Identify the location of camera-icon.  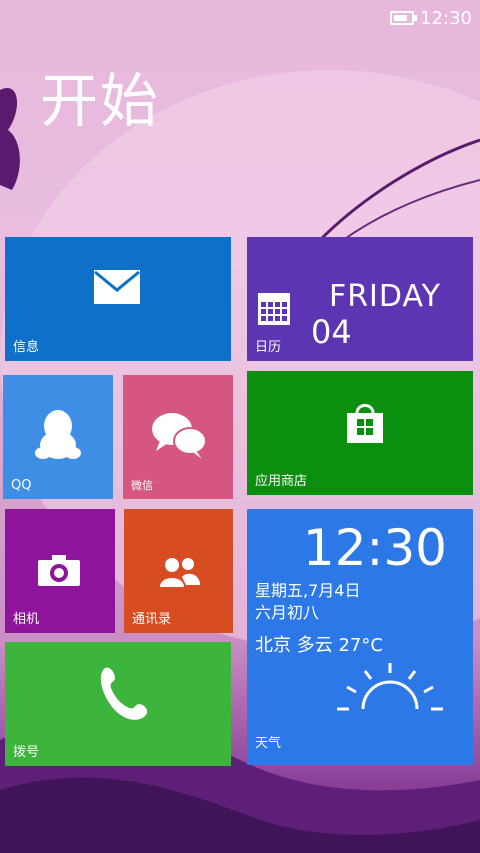
(59, 570).